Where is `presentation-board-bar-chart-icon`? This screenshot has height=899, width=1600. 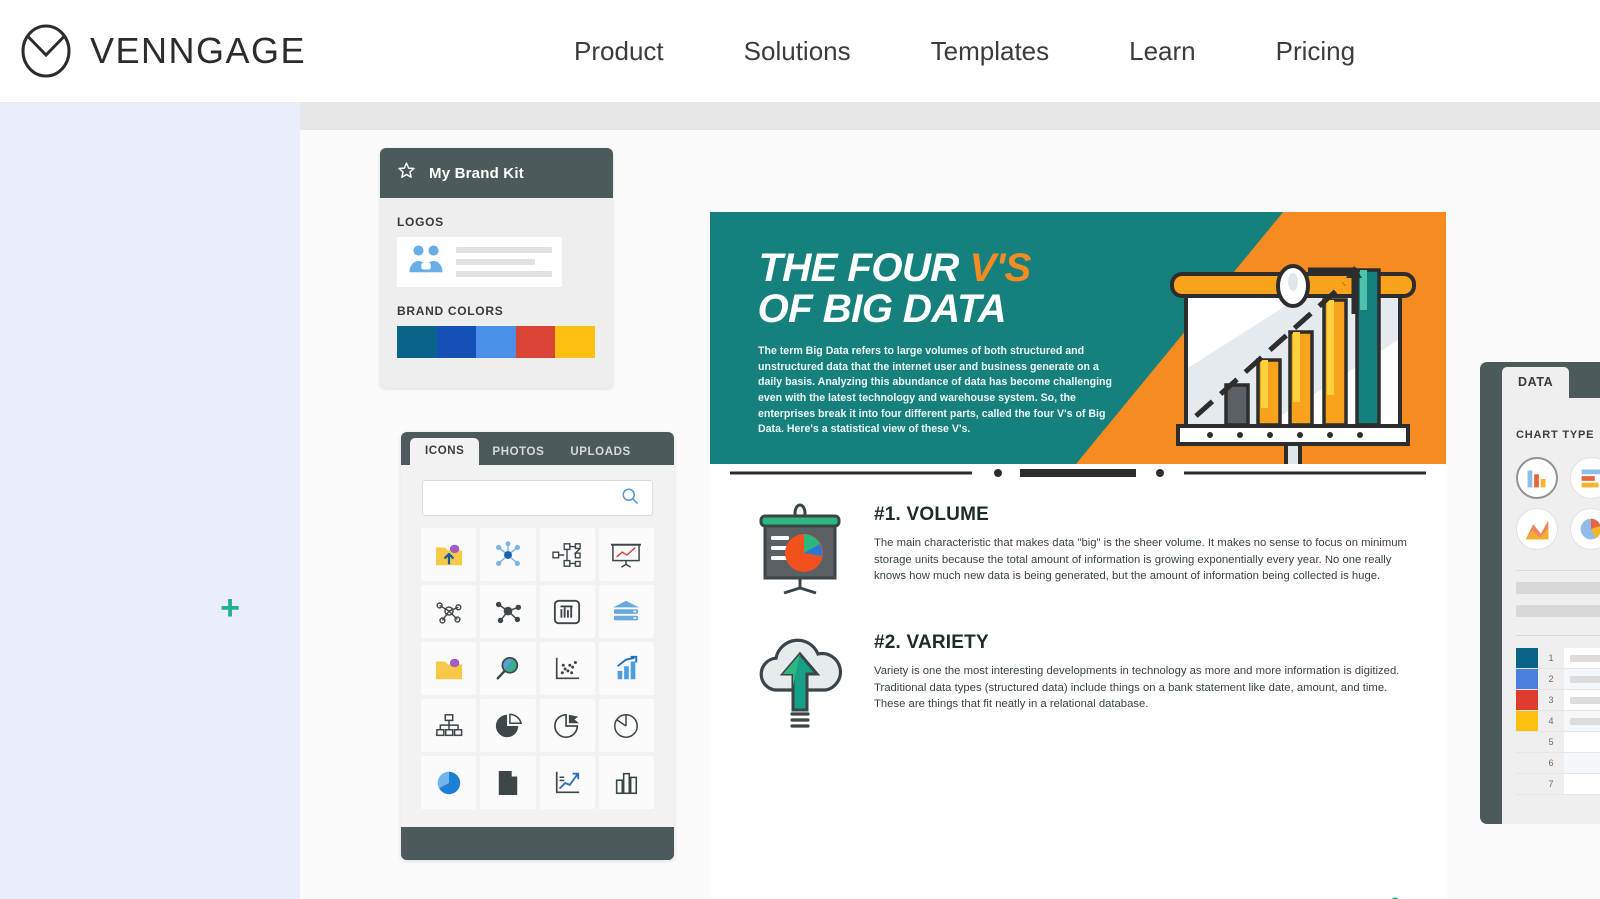 presentation-board-bar-chart-icon is located at coordinates (1293, 356).